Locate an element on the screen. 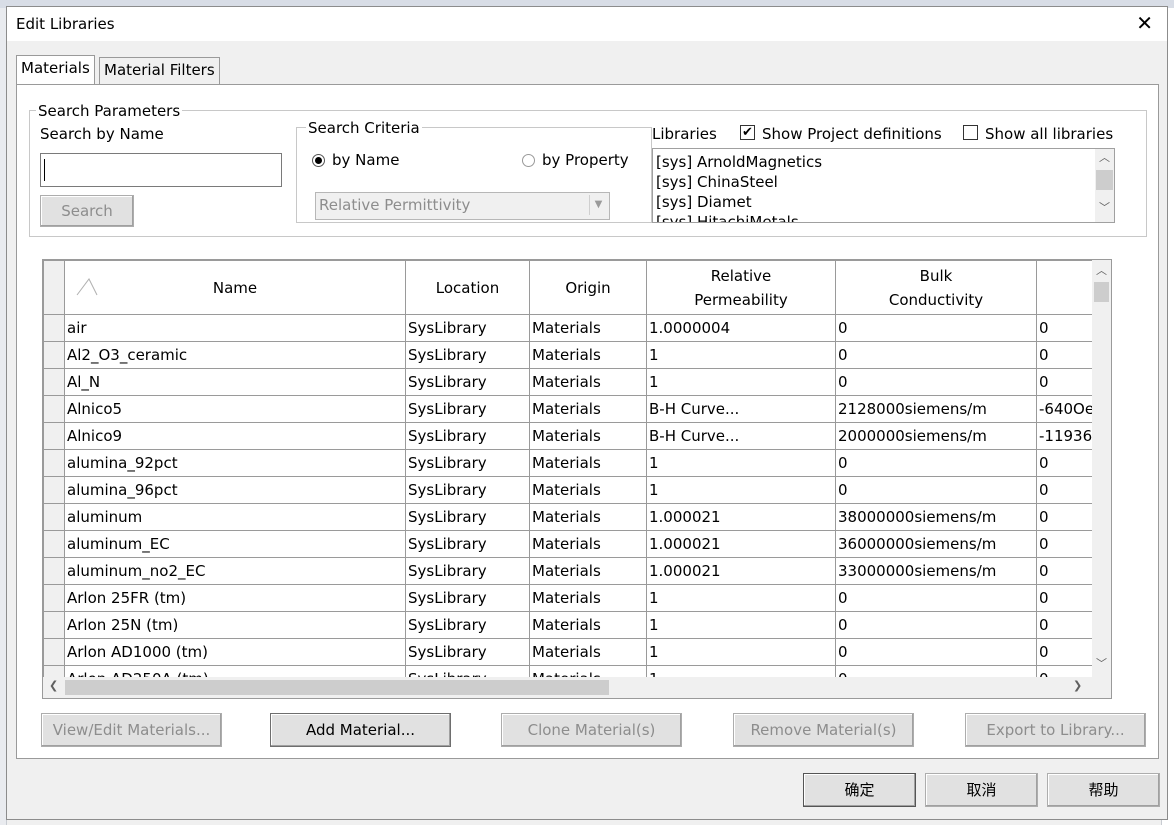 The image size is (1174, 825). cell-name: Arlon AD1000 (tm) is located at coordinates (235, 652).